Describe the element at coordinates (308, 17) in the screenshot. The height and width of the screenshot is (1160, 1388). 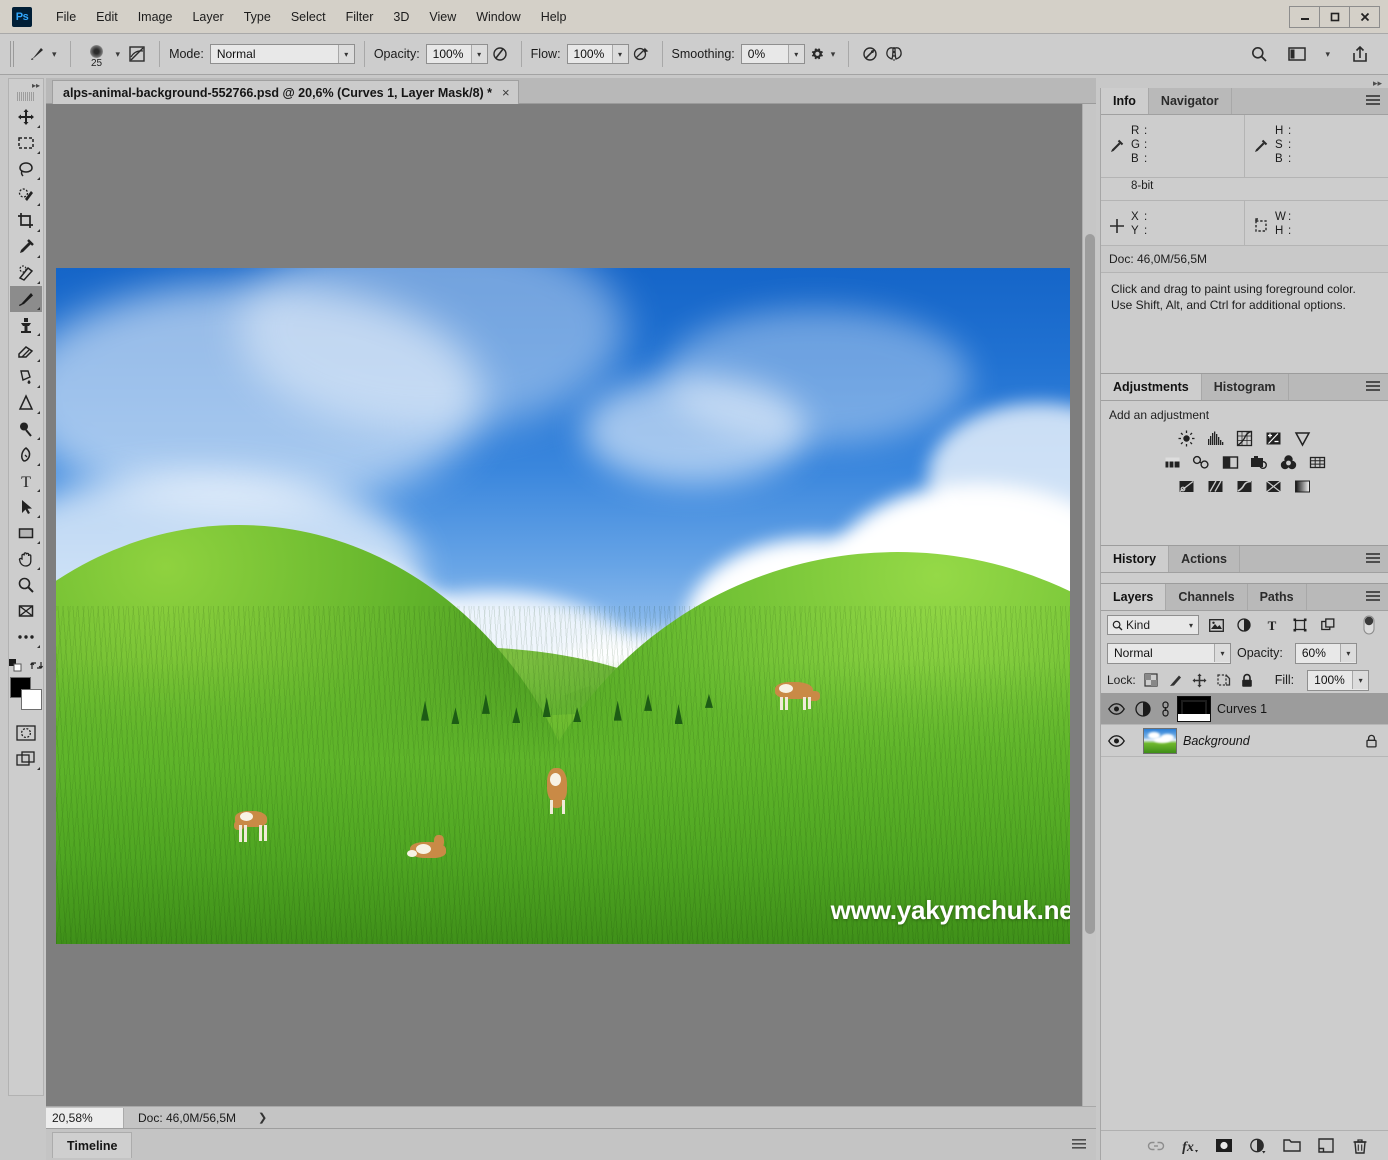
I see `menu-select: Select` at that location.